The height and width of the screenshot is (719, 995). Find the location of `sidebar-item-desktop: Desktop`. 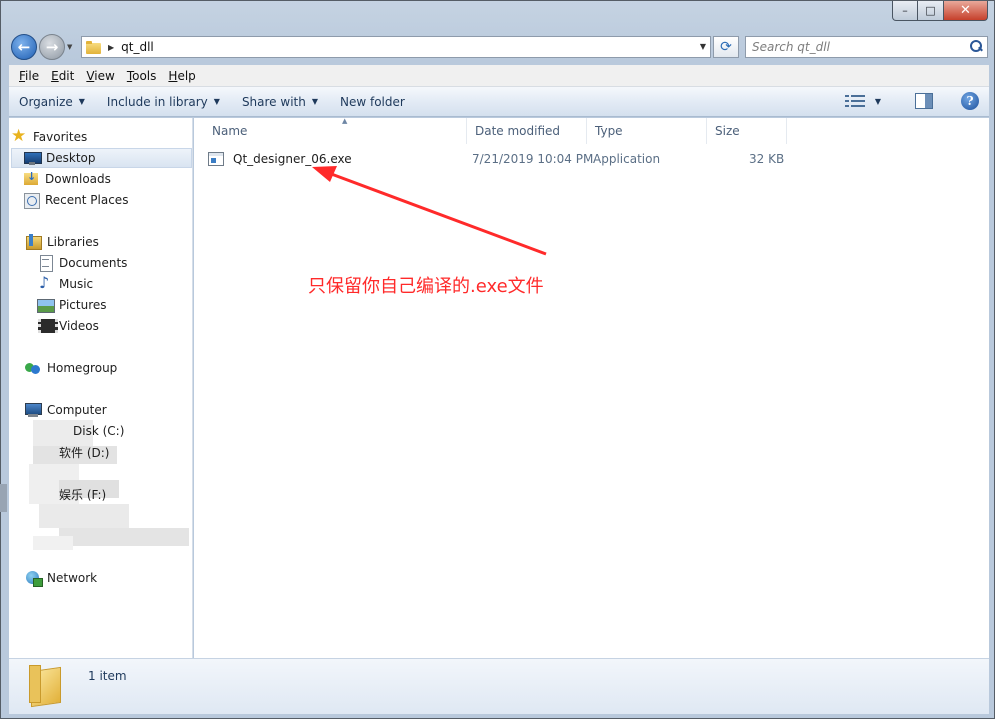

sidebar-item-desktop: Desktop is located at coordinates (101, 158).